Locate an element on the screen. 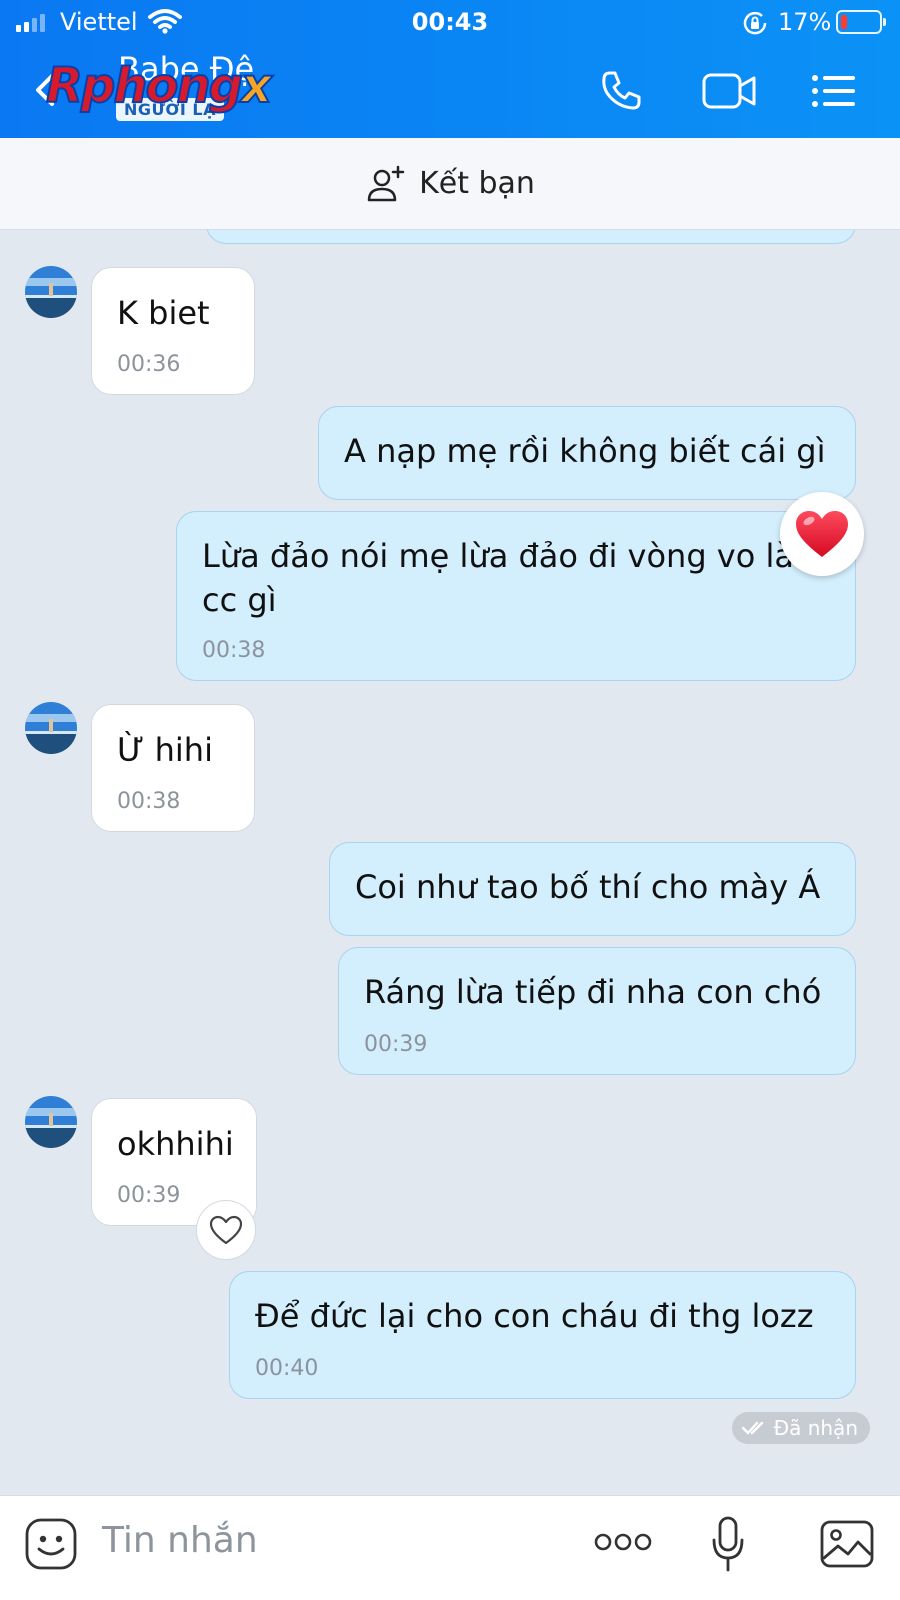  message-bubble-outgoing: Coi như tao bố thí cho mày Á is located at coordinates (592, 889).